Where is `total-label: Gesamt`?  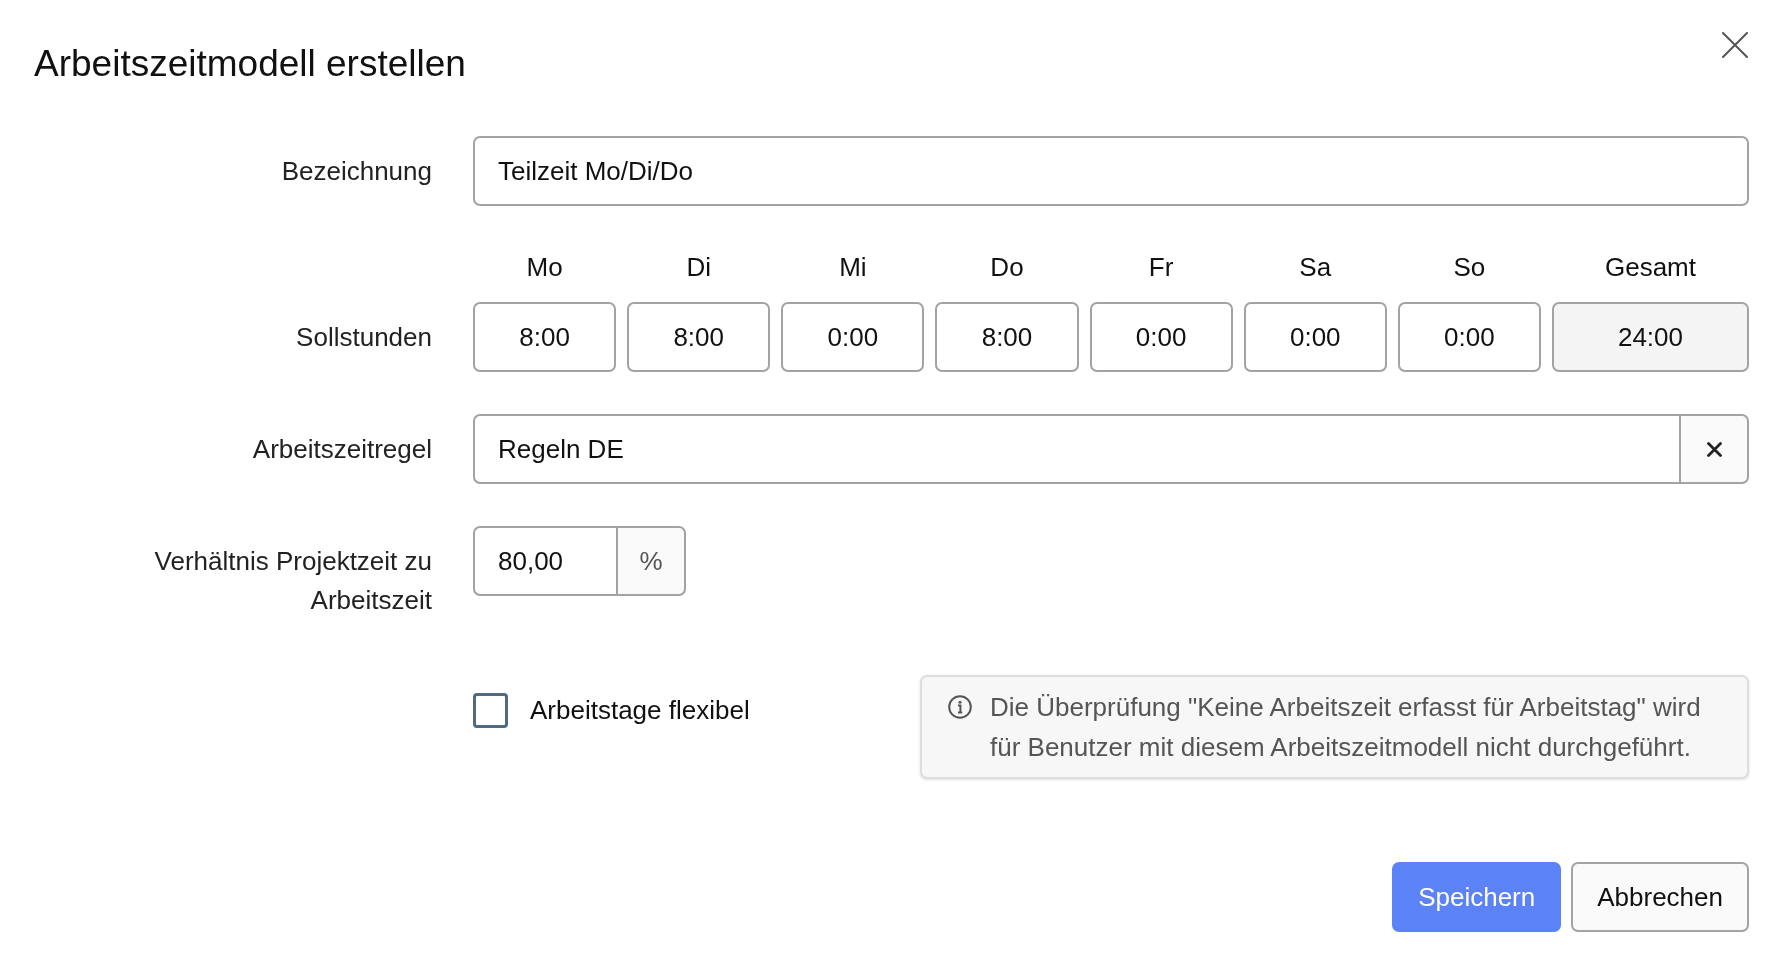
total-label: Gesamt is located at coordinates (1650, 267).